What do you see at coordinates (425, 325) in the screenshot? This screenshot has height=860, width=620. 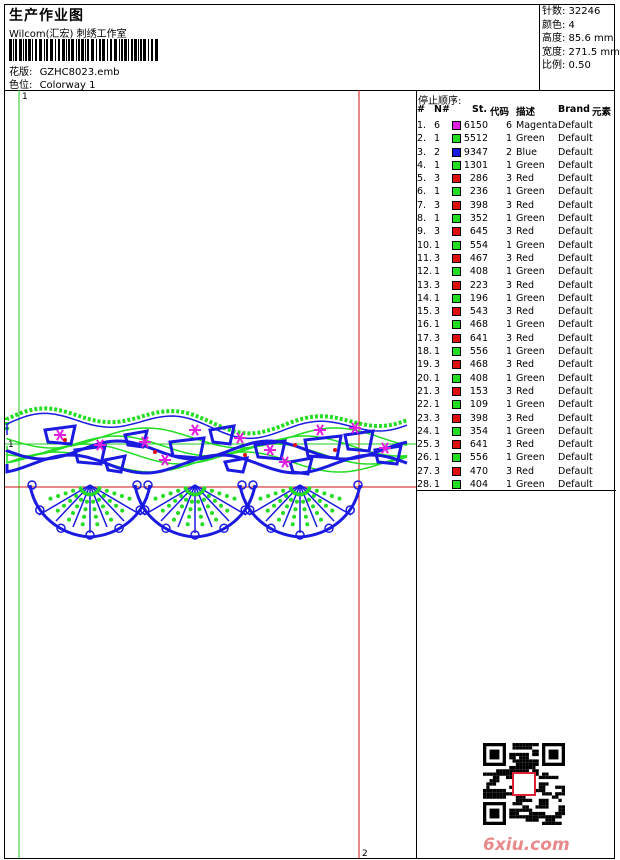 I see `stop-num: 16.` at bounding box center [425, 325].